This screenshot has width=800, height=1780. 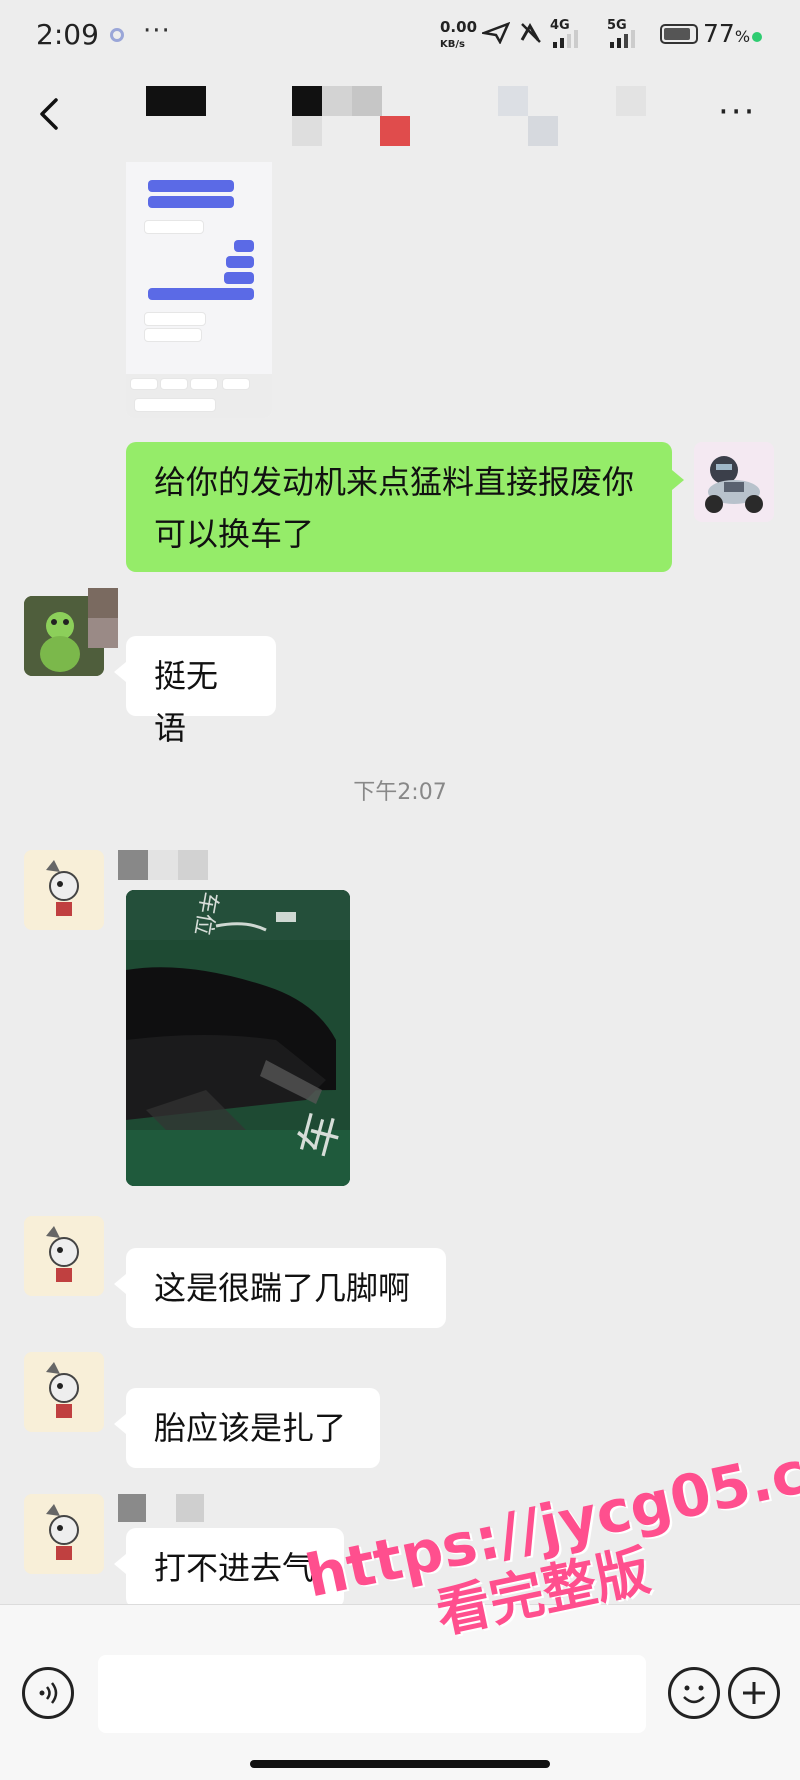 What do you see at coordinates (400, 1764) in the screenshot?
I see `home-indicator` at bounding box center [400, 1764].